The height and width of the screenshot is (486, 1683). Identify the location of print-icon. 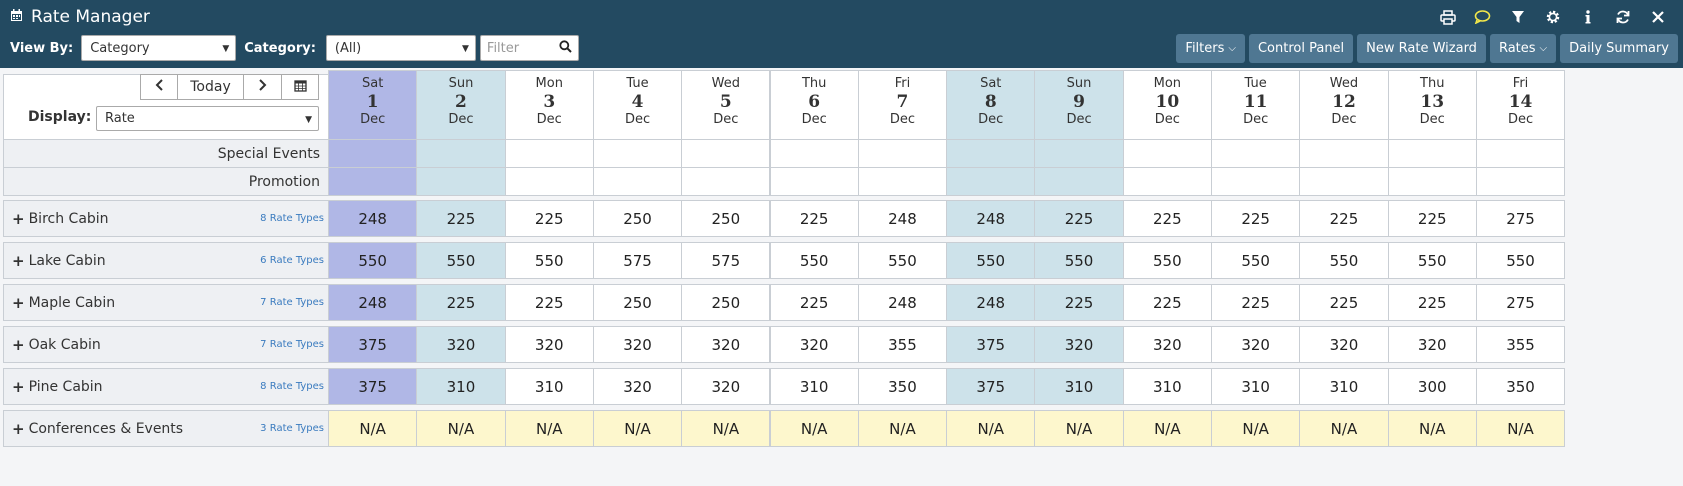
(1447, 17).